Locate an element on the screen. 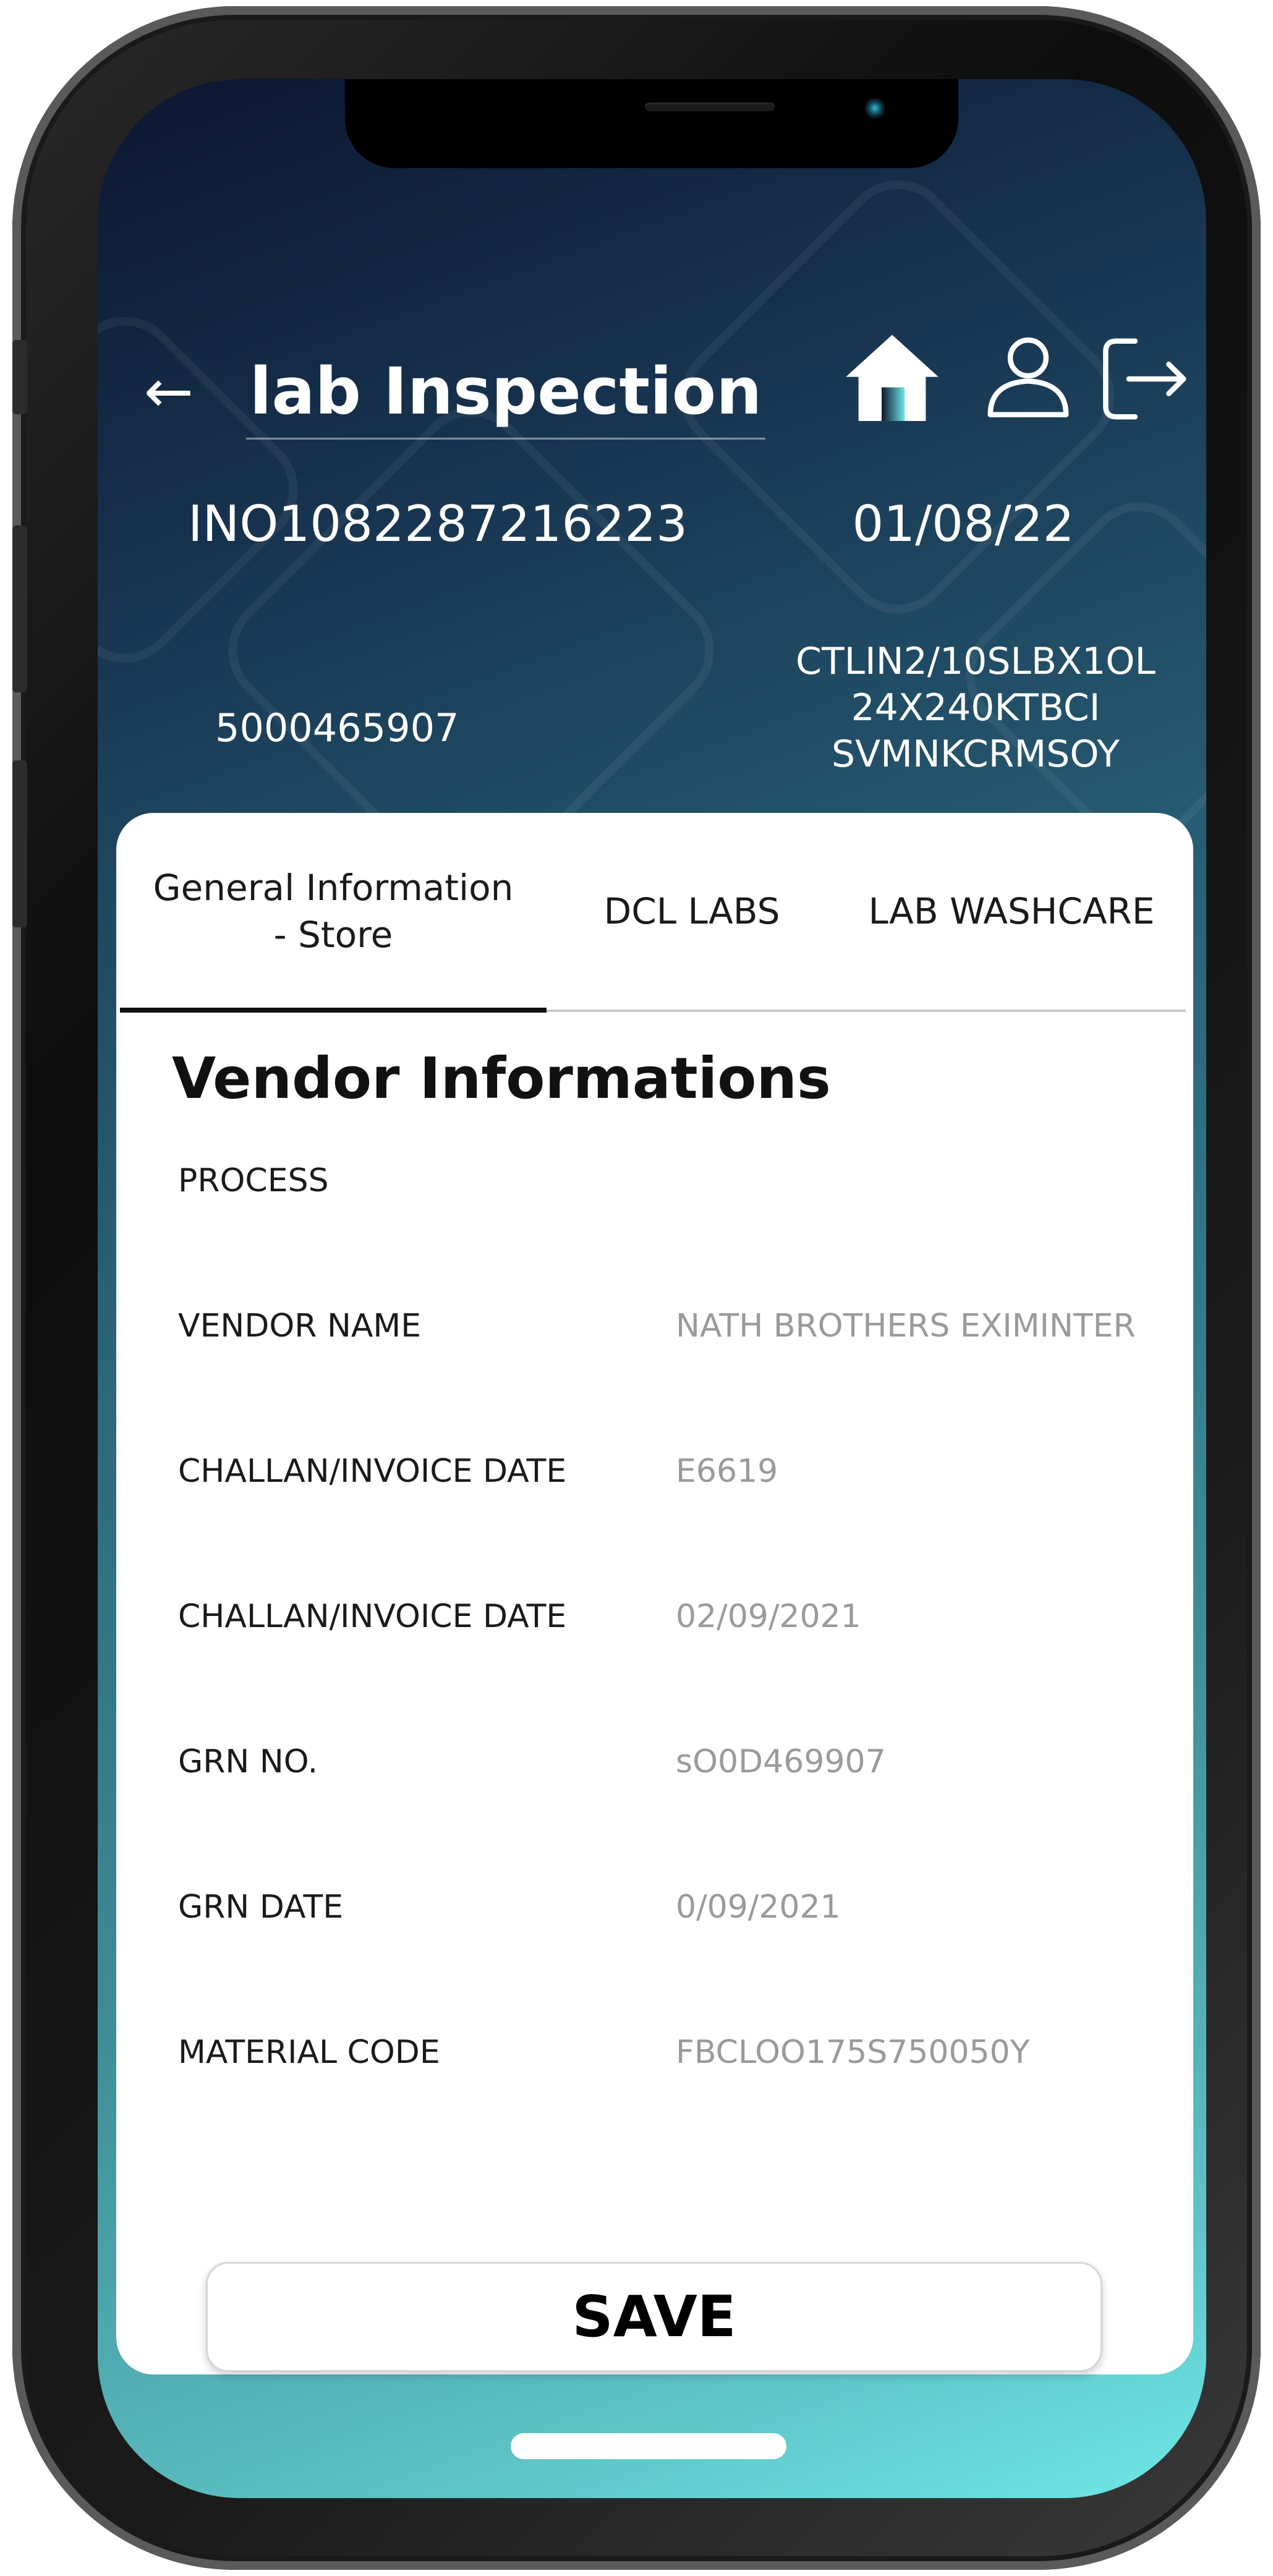 Image resolution: width=1273 pixels, height=2576 pixels. section-title: Vendor Informations is located at coordinates (501, 1078).